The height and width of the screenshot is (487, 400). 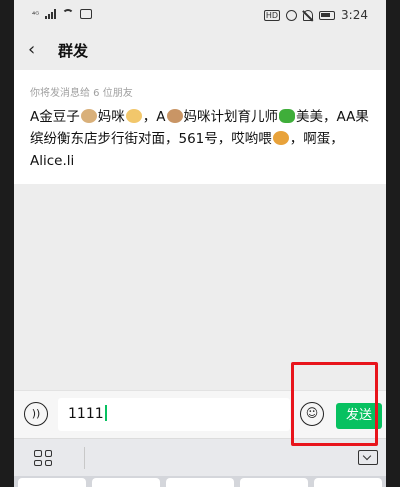 I want to click on woman-emoji-icon, so click(x=133, y=116).